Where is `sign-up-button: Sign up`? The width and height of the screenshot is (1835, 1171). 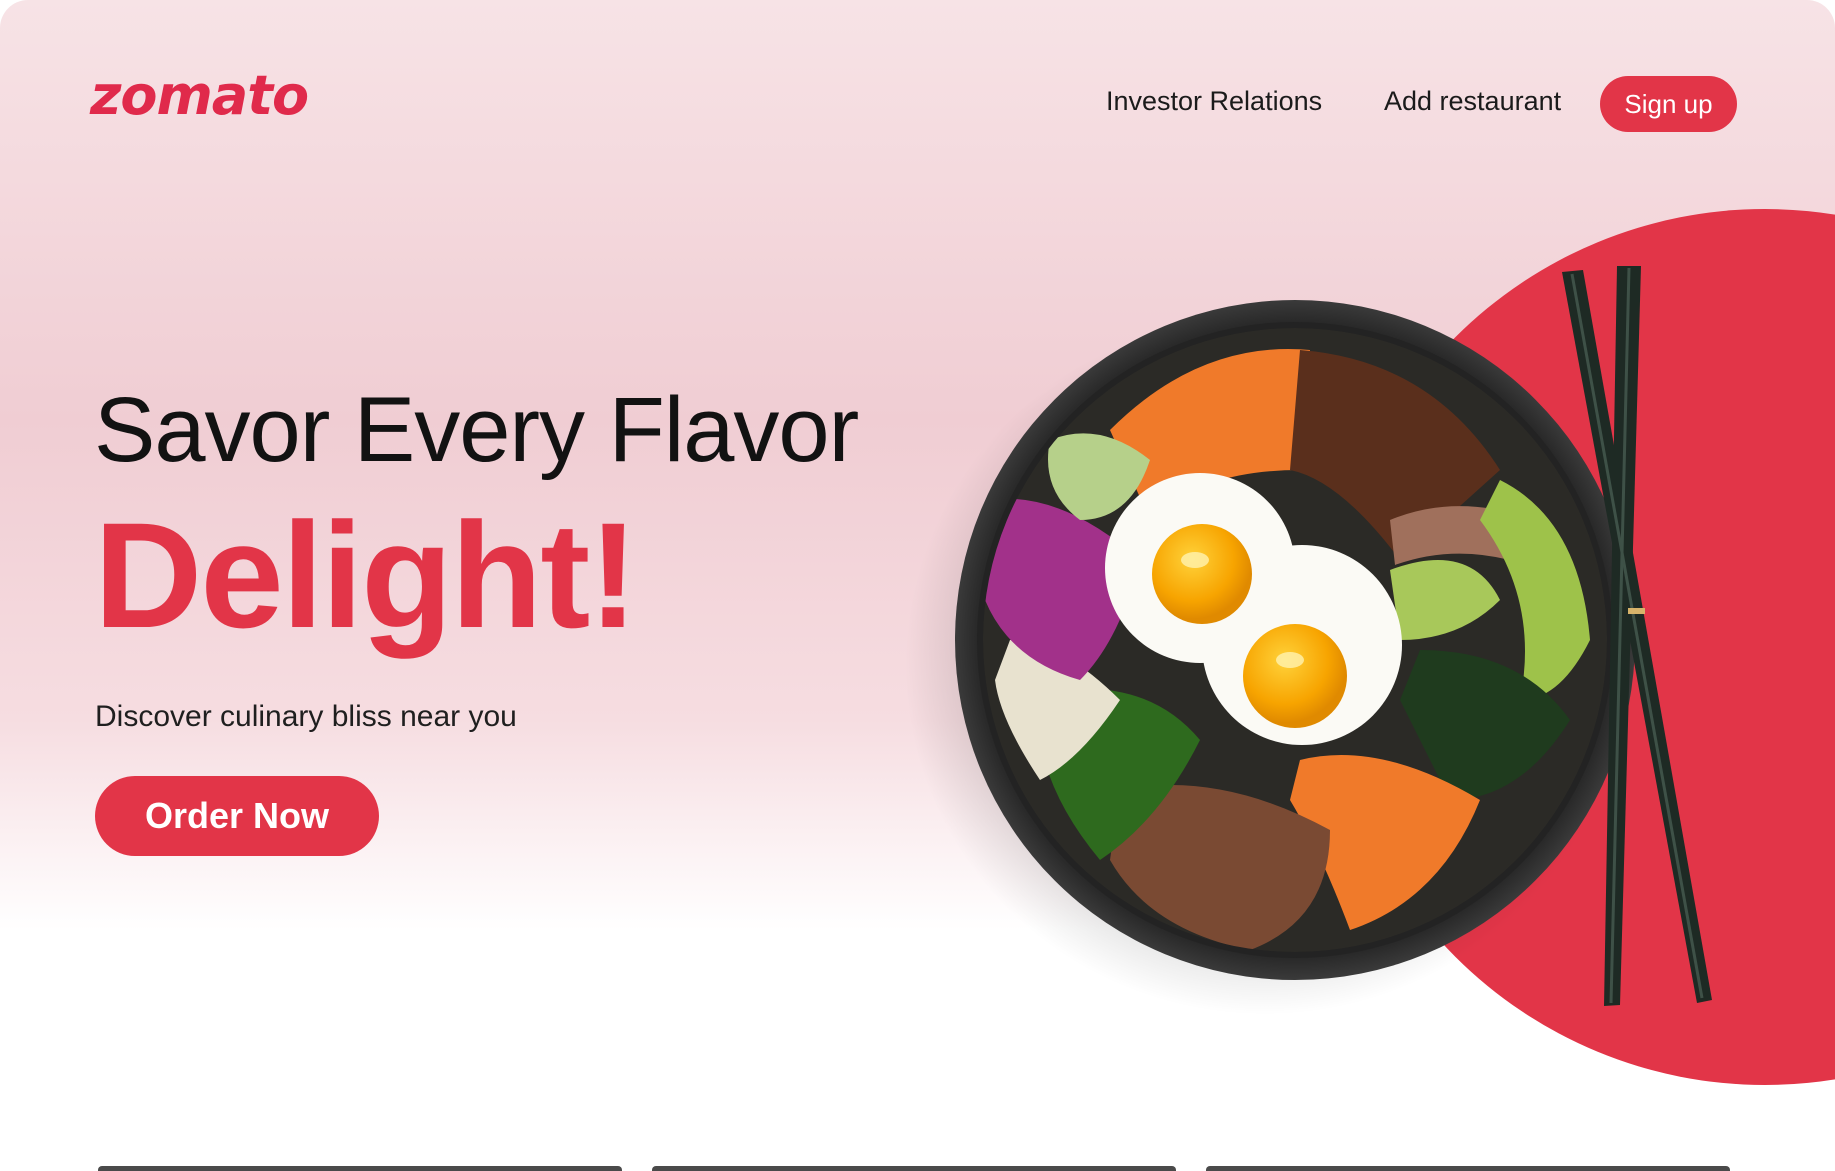
sign-up-button: Sign up is located at coordinates (1668, 104).